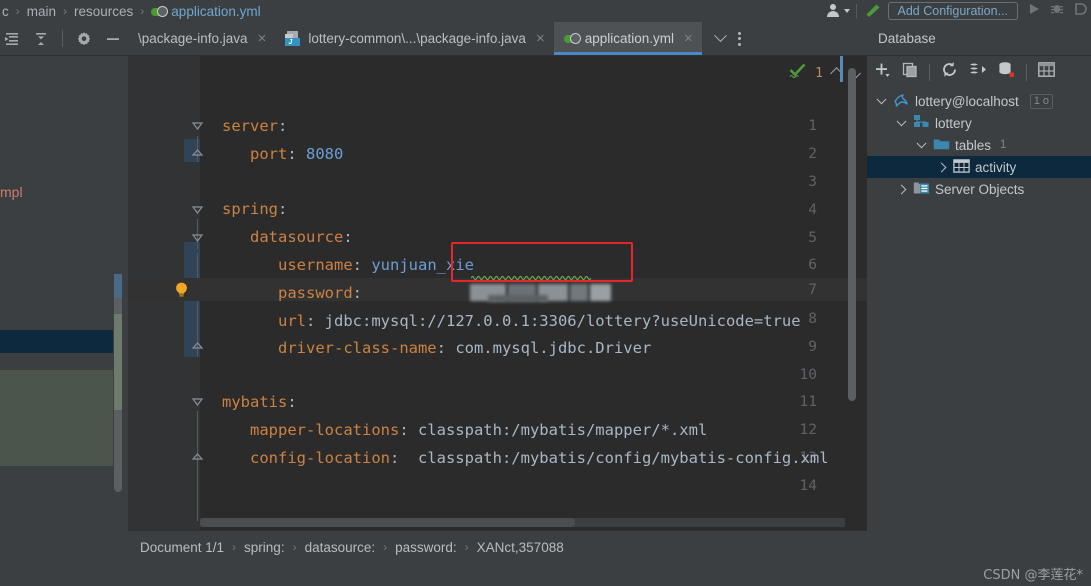 Image resolution: width=1091 pixels, height=586 pixels. Describe the element at coordinates (215, 11) in the screenshot. I see `breadcrumb-item-file: application.yml` at that location.